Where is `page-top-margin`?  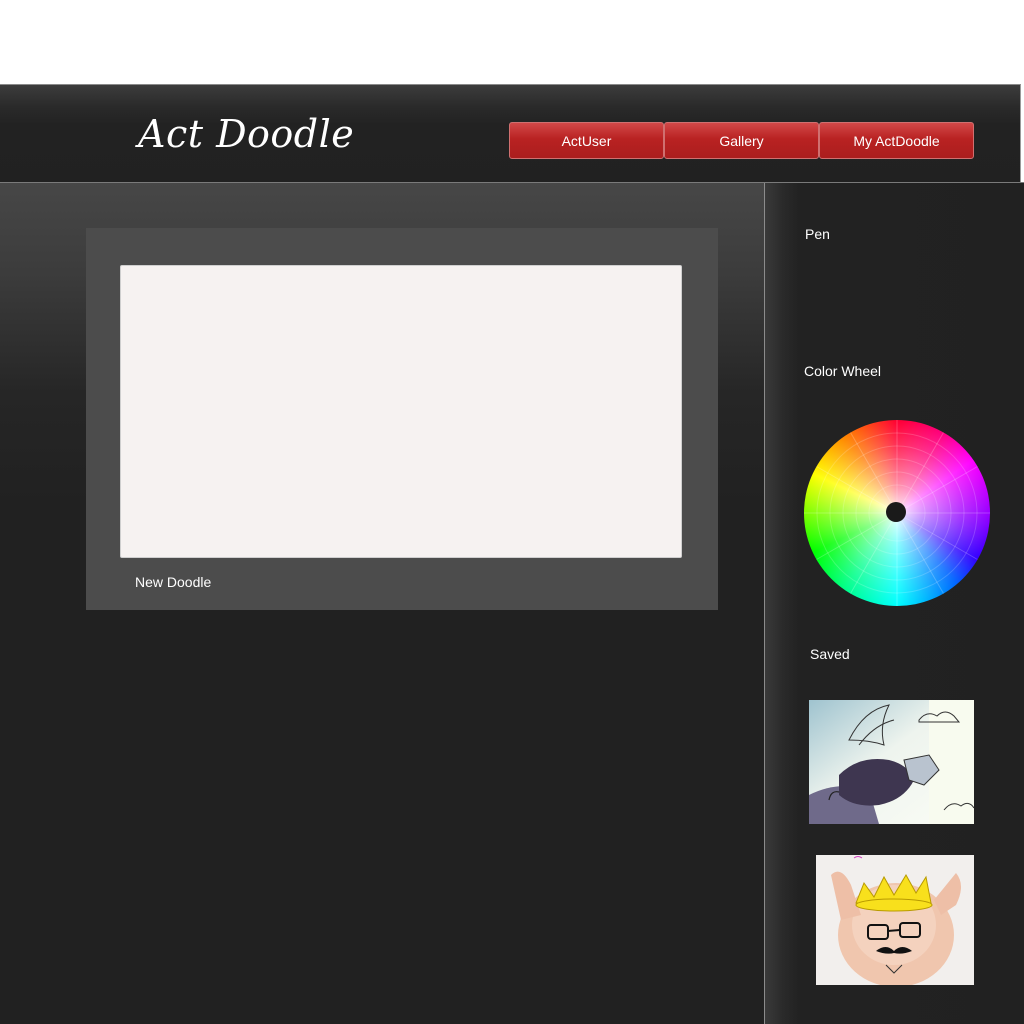 page-top-margin is located at coordinates (512, 42).